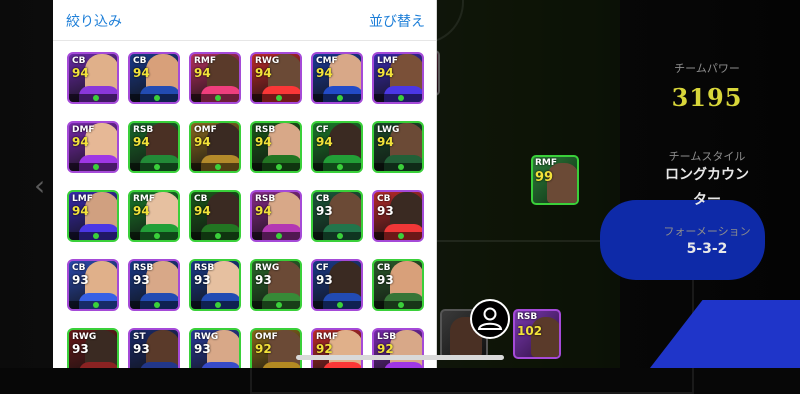 The height and width of the screenshot is (394, 800). Describe the element at coordinates (39, 186) in the screenshot. I see `chevron-left-icon: ‹` at that location.